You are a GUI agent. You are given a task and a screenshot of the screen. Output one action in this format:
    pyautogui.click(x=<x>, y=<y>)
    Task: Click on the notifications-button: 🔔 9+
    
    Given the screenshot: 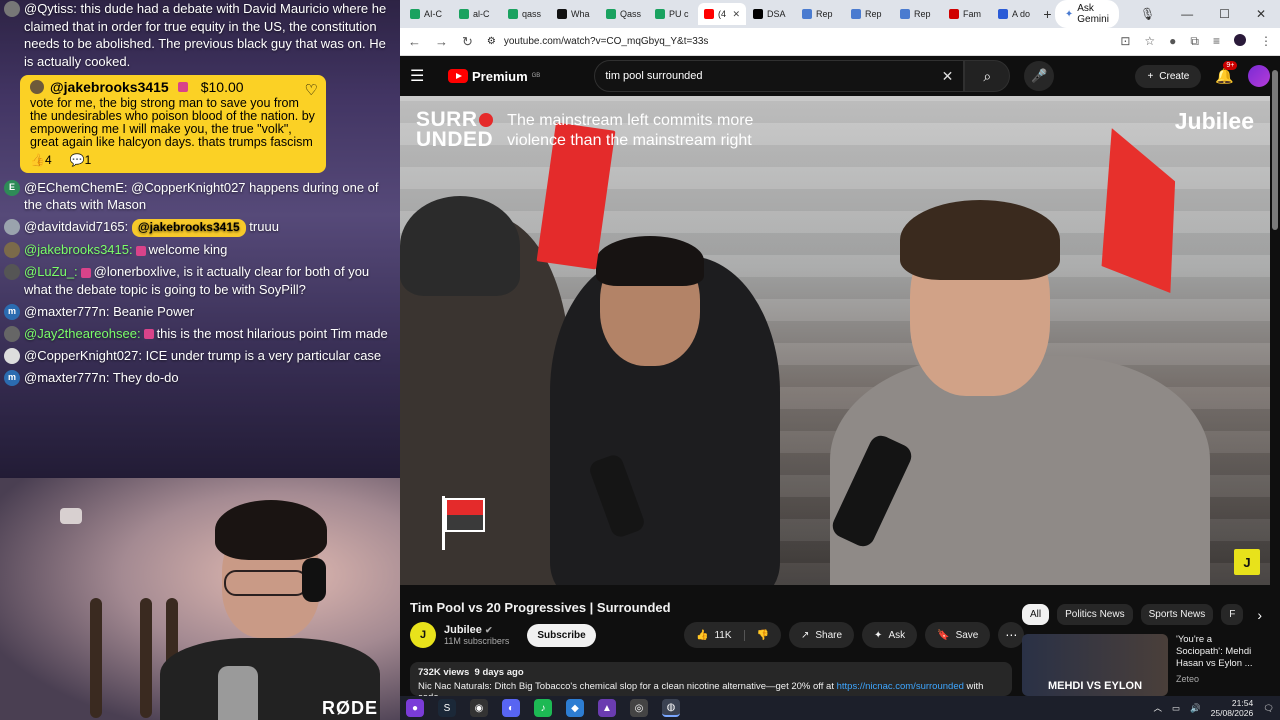 What is the action you would take?
    pyautogui.click(x=1226, y=73)
    